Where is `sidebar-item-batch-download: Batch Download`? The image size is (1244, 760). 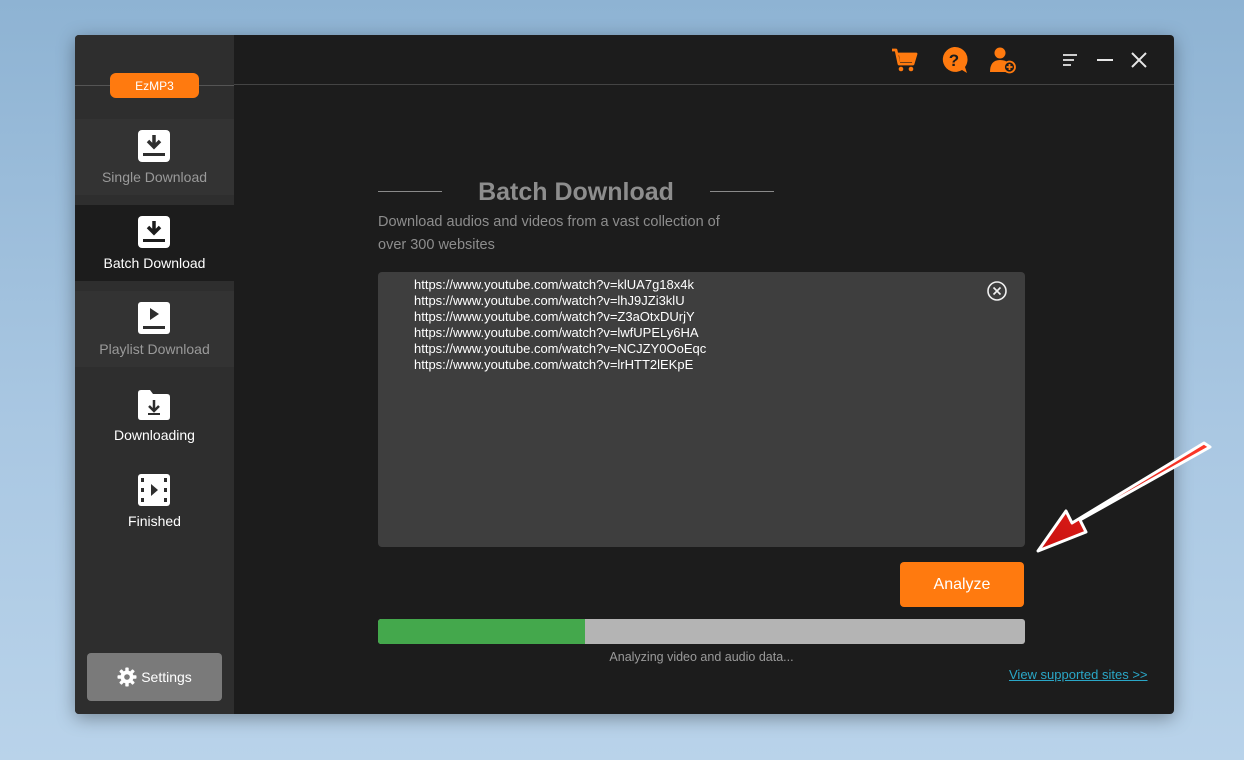 sidebar-item-batch-download: Batch Download is located at coordinates (154, 243).